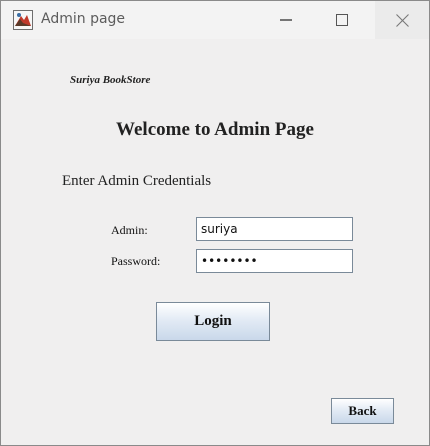  Describe the element at coordinates (362, 411) in the screenshot. I see `back-button: Back` at that location.